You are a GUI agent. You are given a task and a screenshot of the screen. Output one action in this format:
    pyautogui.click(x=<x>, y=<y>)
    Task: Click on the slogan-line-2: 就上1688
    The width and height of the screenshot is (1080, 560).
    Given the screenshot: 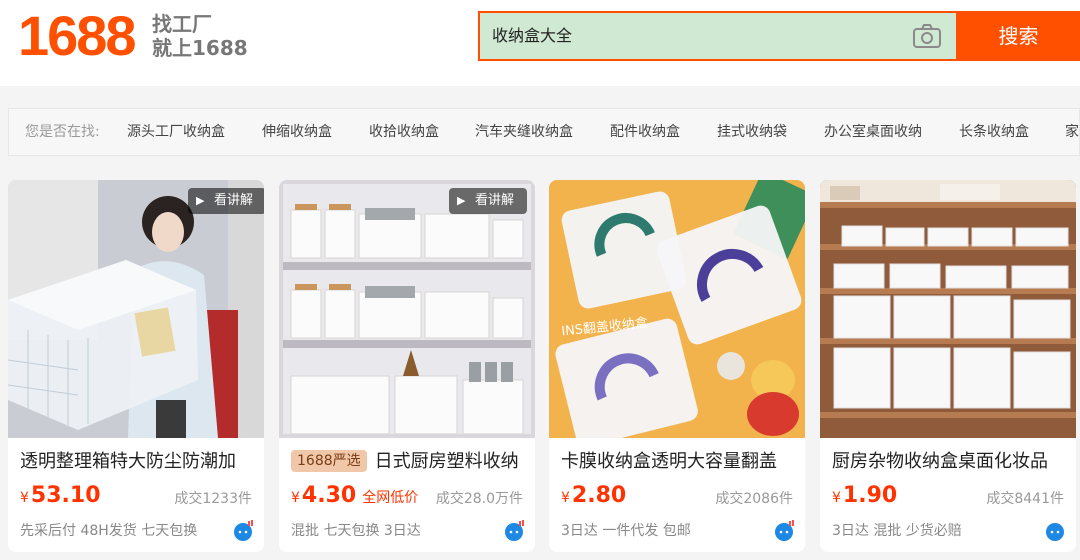 What is the action you would take?
    pyautogui.click(x=200, y=48)
    